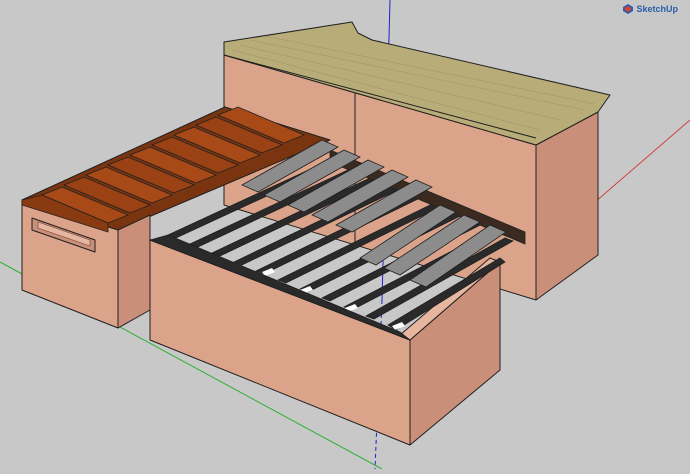  What do you see at coordinates (657, 9) in the screenshot?
I see `brand-text: SketchUp` at bounding box center [657, 9].